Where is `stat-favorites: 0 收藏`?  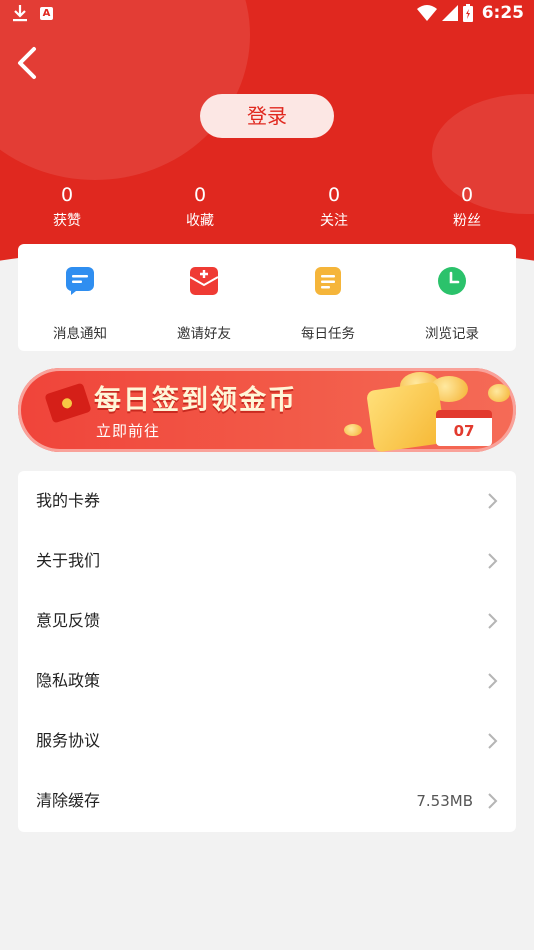
stat-favorites: 0 收藏 is located at coordinates (200, 207).